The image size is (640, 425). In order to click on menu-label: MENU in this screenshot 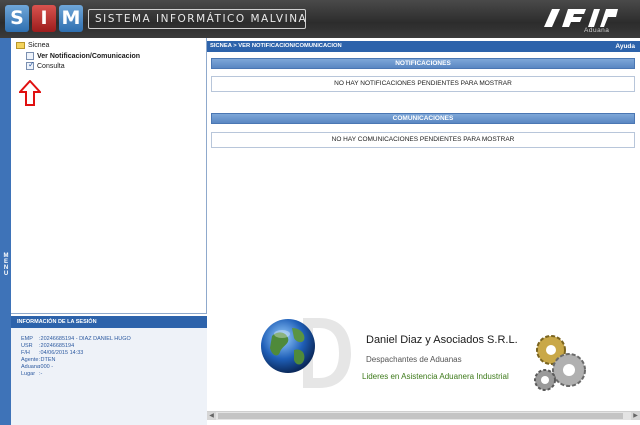, I will do `click(5, 266)`.